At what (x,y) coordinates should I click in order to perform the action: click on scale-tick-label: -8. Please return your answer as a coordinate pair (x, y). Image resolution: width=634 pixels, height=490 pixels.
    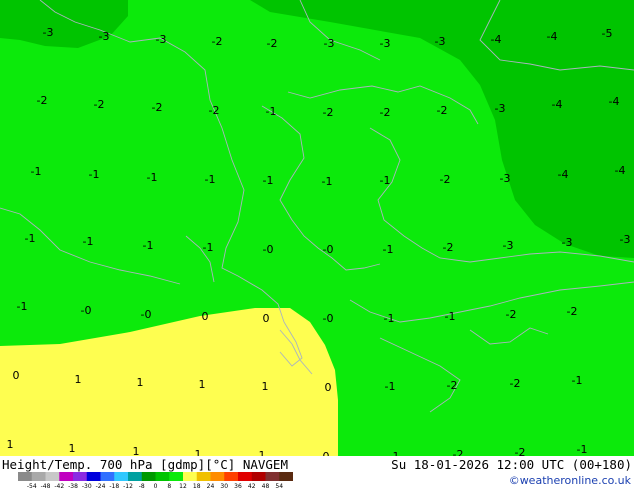
    Looking at the image, I should click on (142, 486).